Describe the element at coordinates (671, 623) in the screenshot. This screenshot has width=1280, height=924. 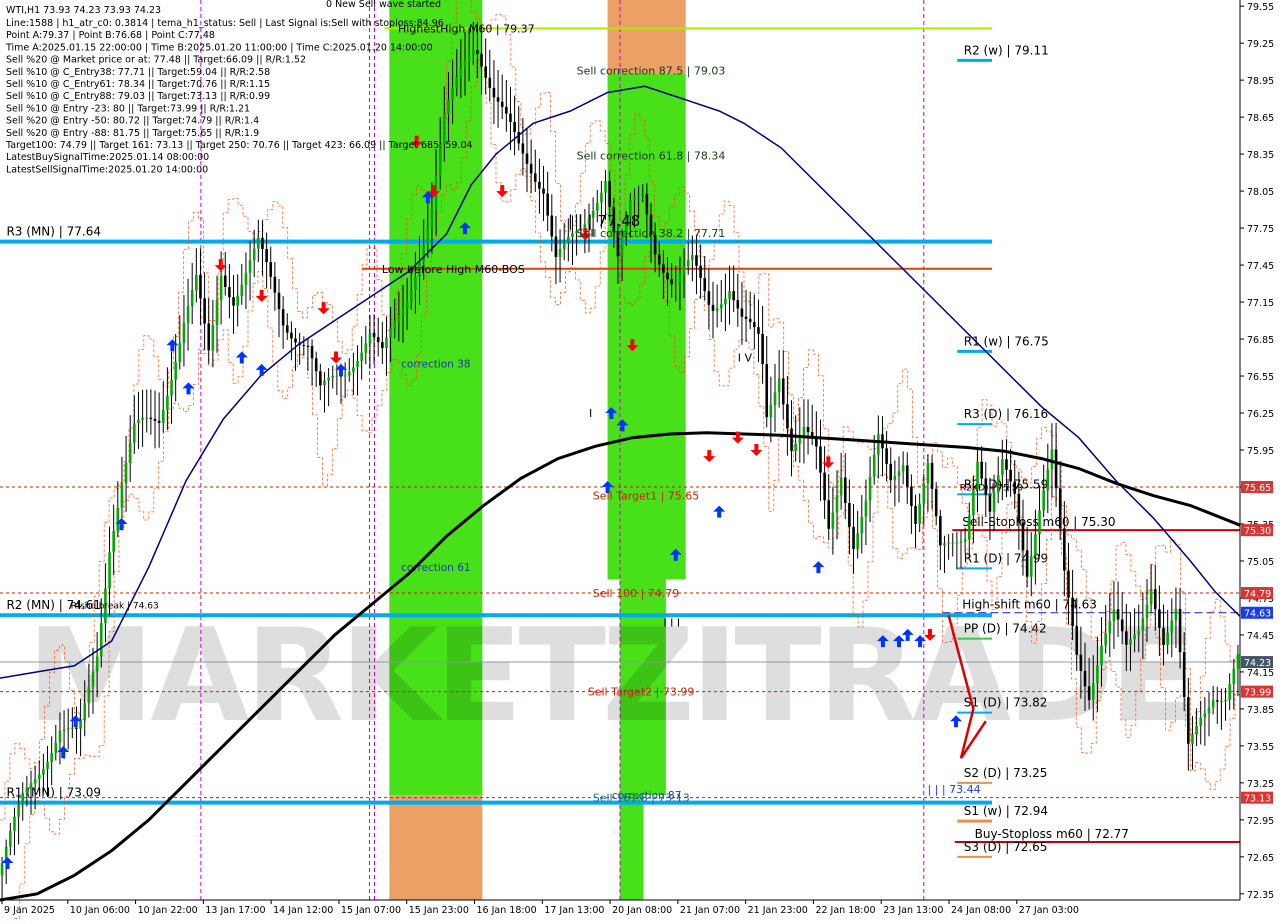
I see `chart-annotation: I I I` at that location.